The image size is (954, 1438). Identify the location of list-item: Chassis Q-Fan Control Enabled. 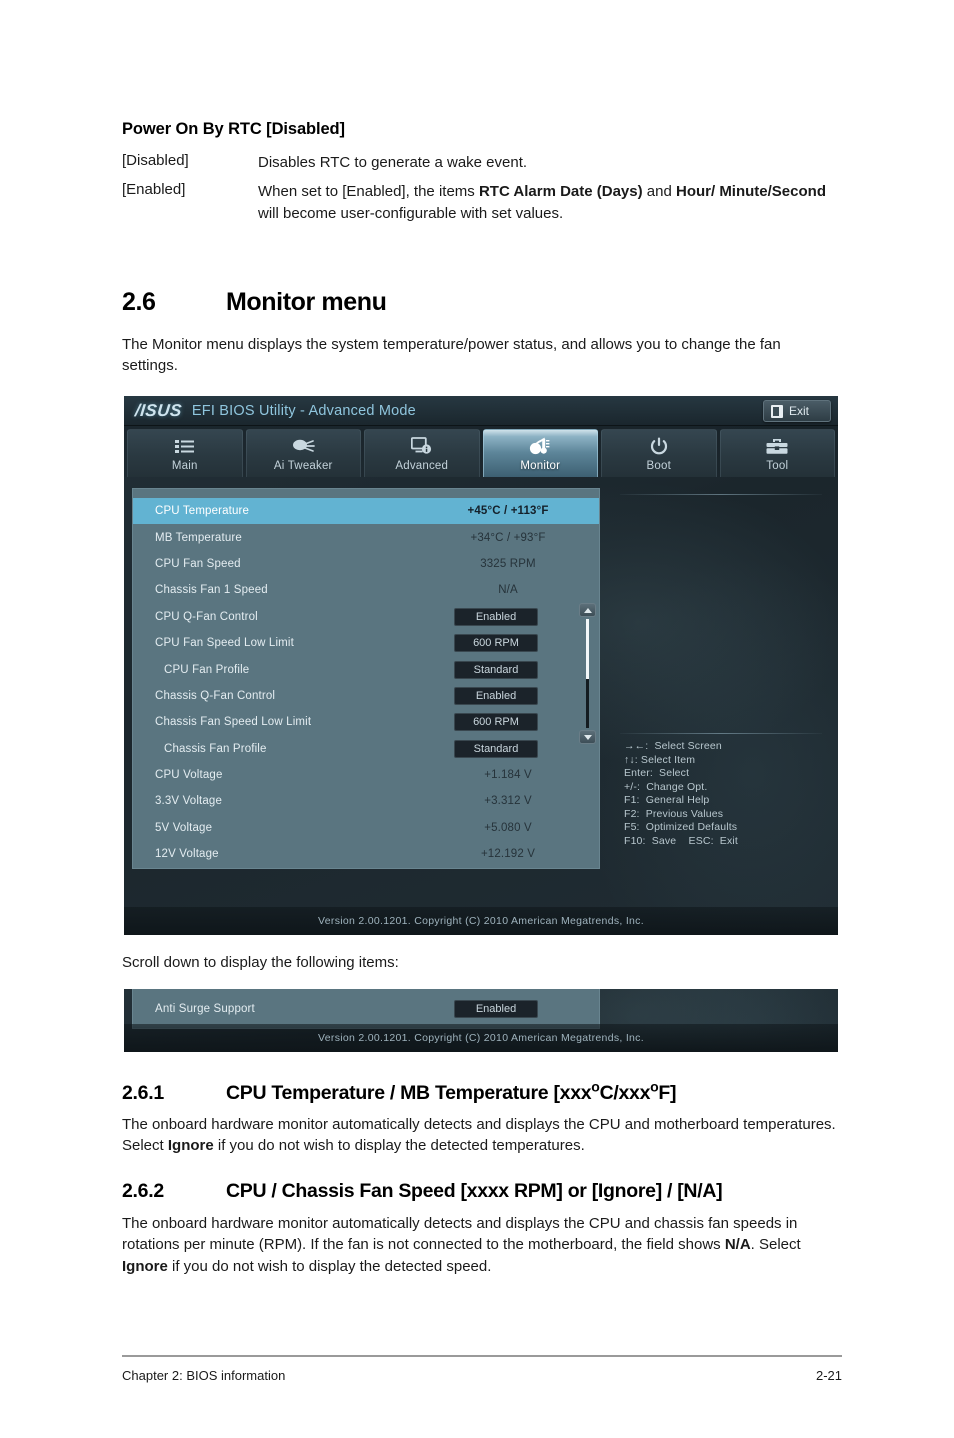
(366, 696).